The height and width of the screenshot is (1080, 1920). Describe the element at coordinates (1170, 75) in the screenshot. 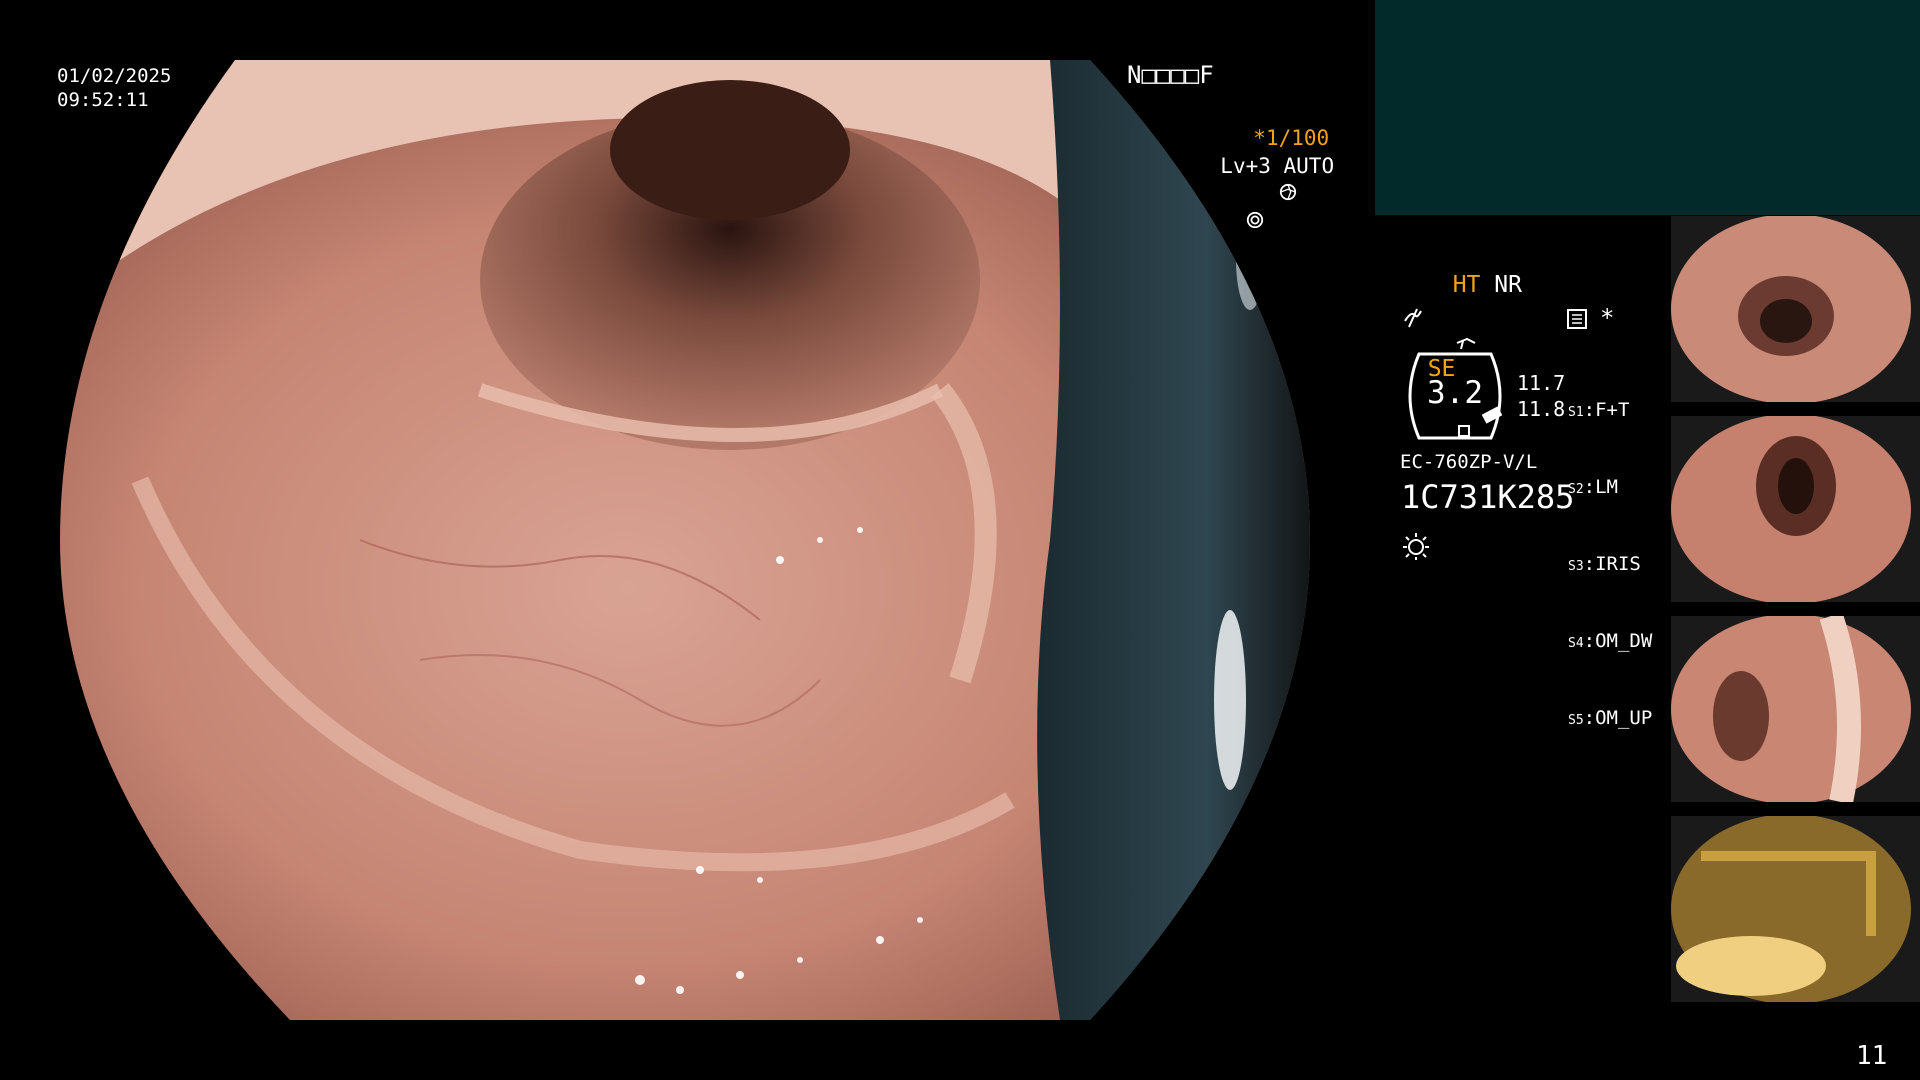

I see `patient-id-field: N□□□□F` at that location.